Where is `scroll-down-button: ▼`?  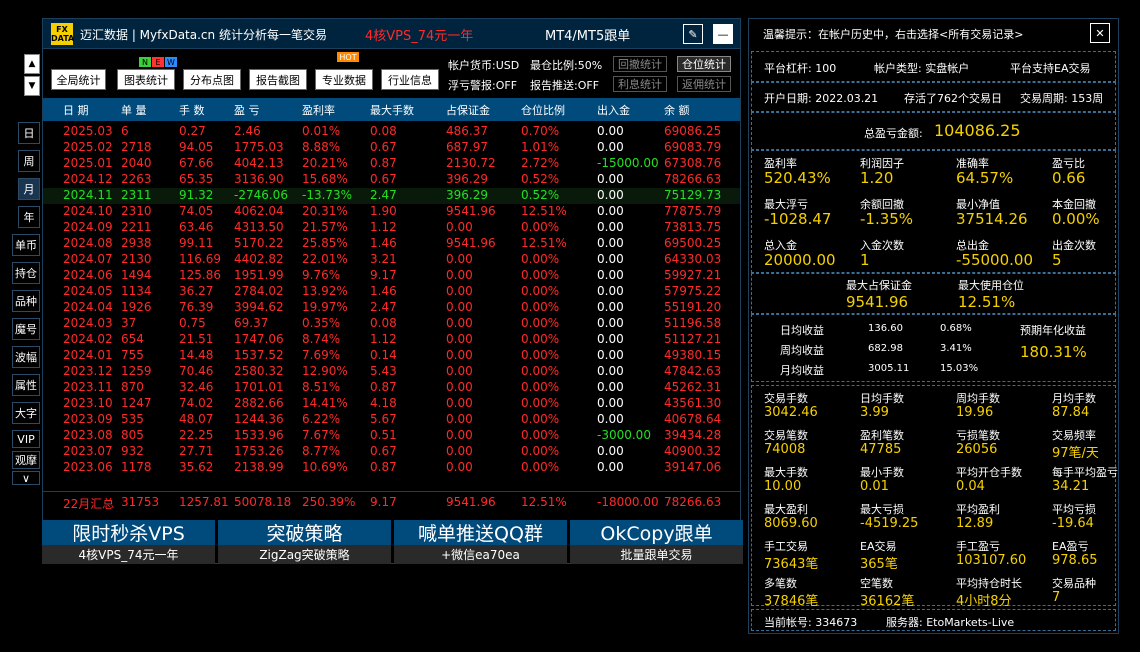
scroll-down-button: ▼ is located at coordinates (32, 86).